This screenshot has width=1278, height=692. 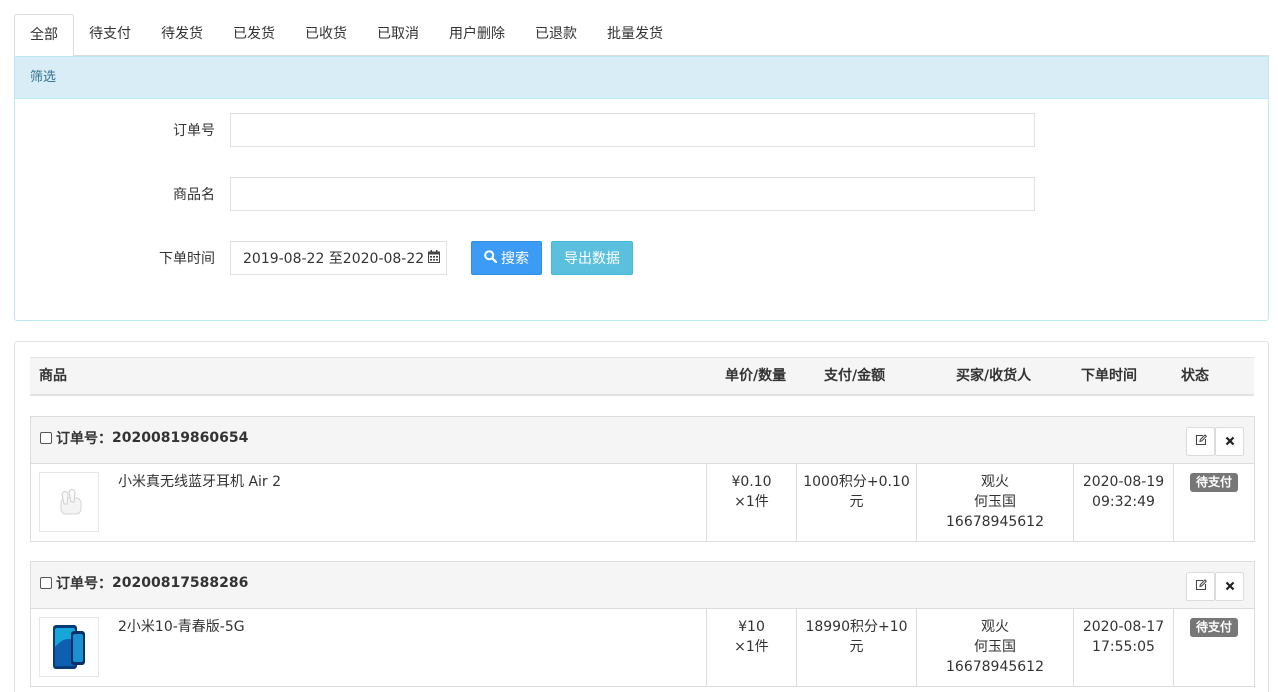 I want to click on export-button-label: 导出数据, so click(x=592, y=259).